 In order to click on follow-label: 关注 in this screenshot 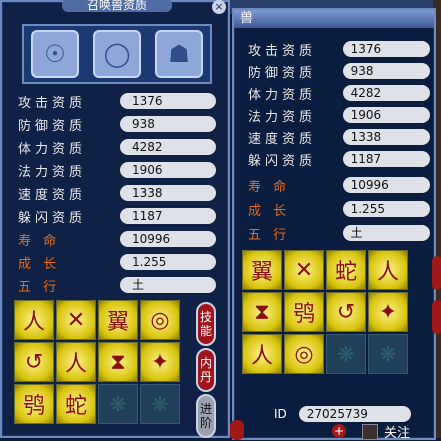, I will do `click(397, 433)`.